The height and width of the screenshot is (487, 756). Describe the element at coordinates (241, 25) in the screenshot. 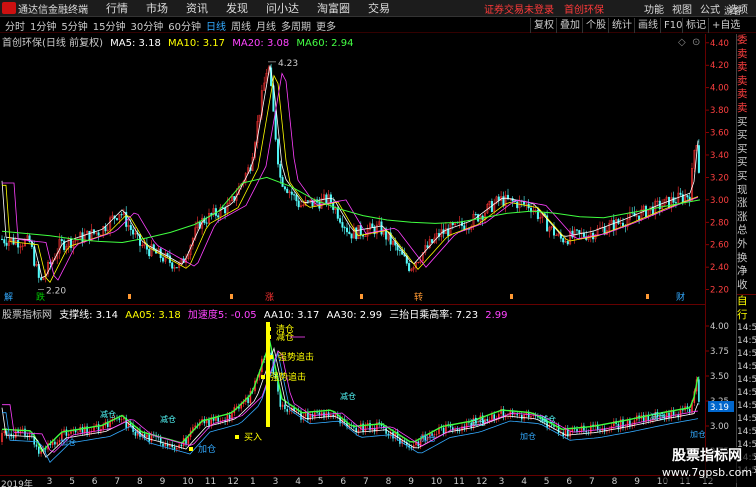

I see `tf-weekly: 周线` at that location.